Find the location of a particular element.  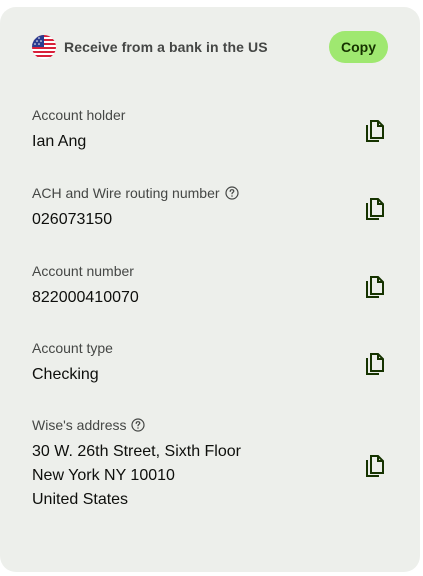

field-label-text: Account number is located at coordinates (83, 271).